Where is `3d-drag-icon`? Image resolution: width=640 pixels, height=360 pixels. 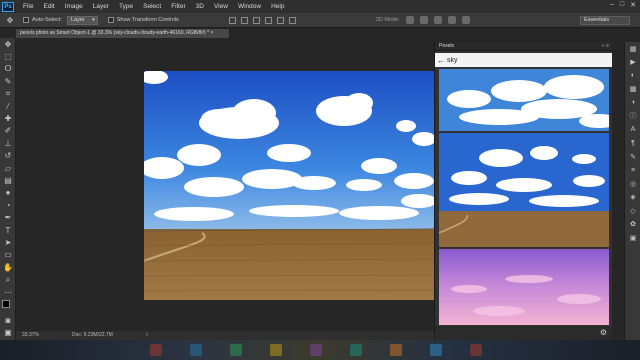
3d-drag-icon is located at coordinates (437, 20).